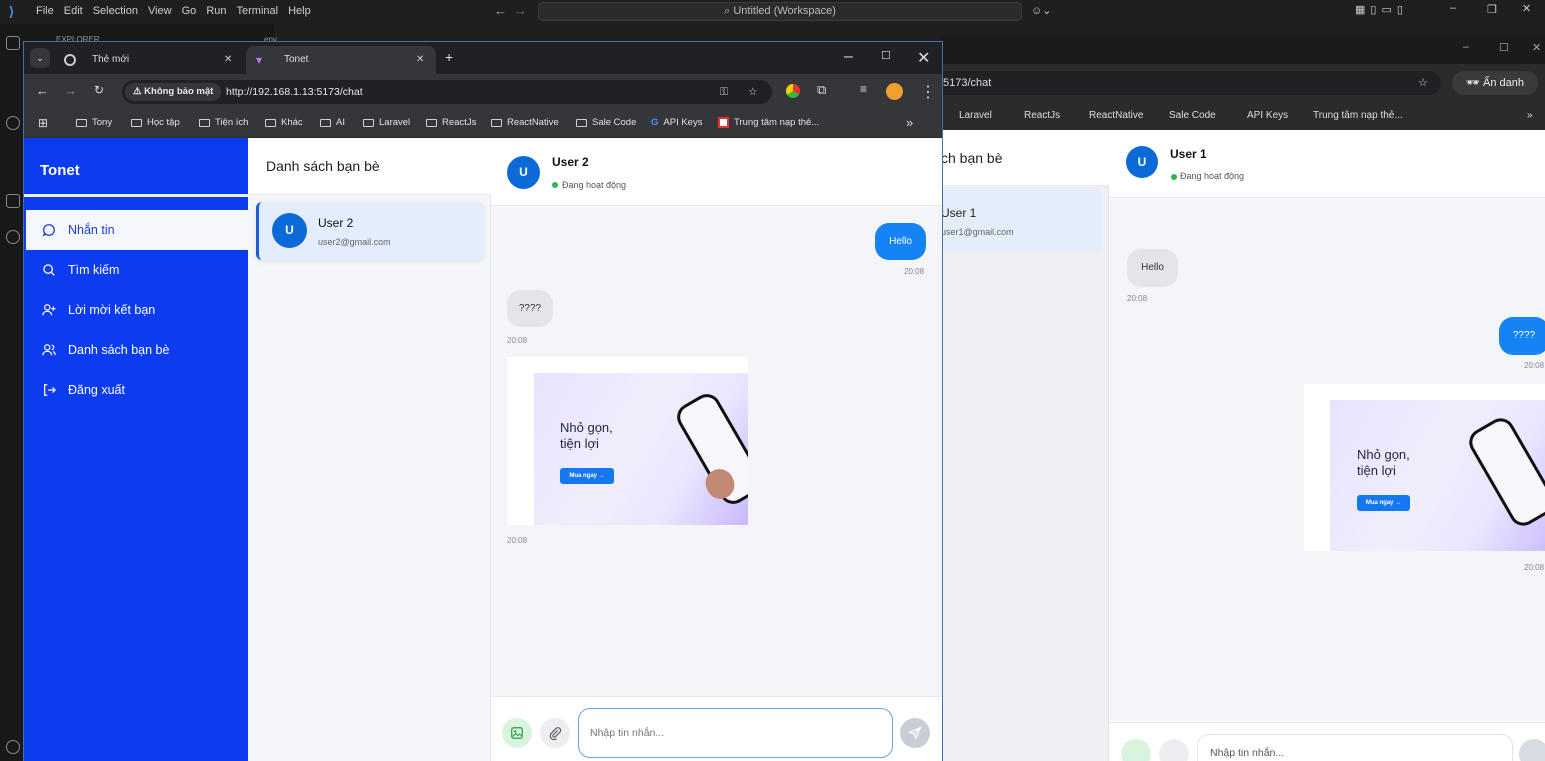 This screenshot has width=1545, height=761. Describe the element at coordinates (1042, 115) in the screenshot. I see `bg-bookmark: ReactJs` at that location.